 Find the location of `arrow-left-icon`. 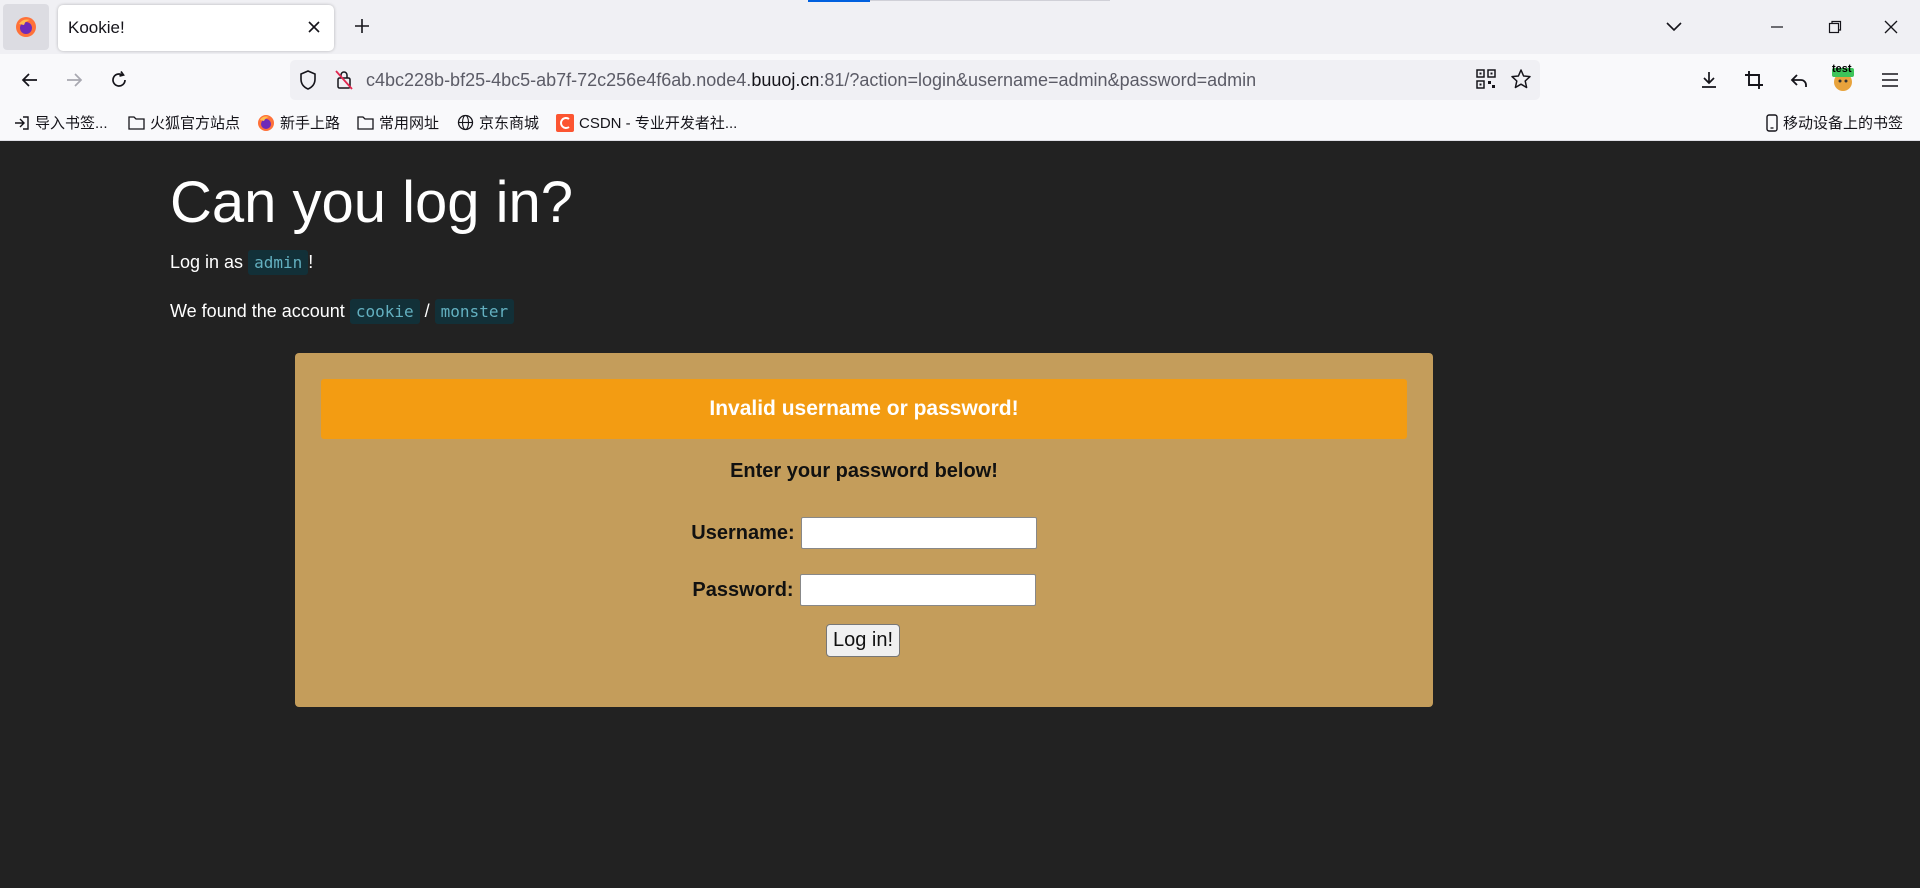

arrow-left-icon is located at coordinates (29, 80).